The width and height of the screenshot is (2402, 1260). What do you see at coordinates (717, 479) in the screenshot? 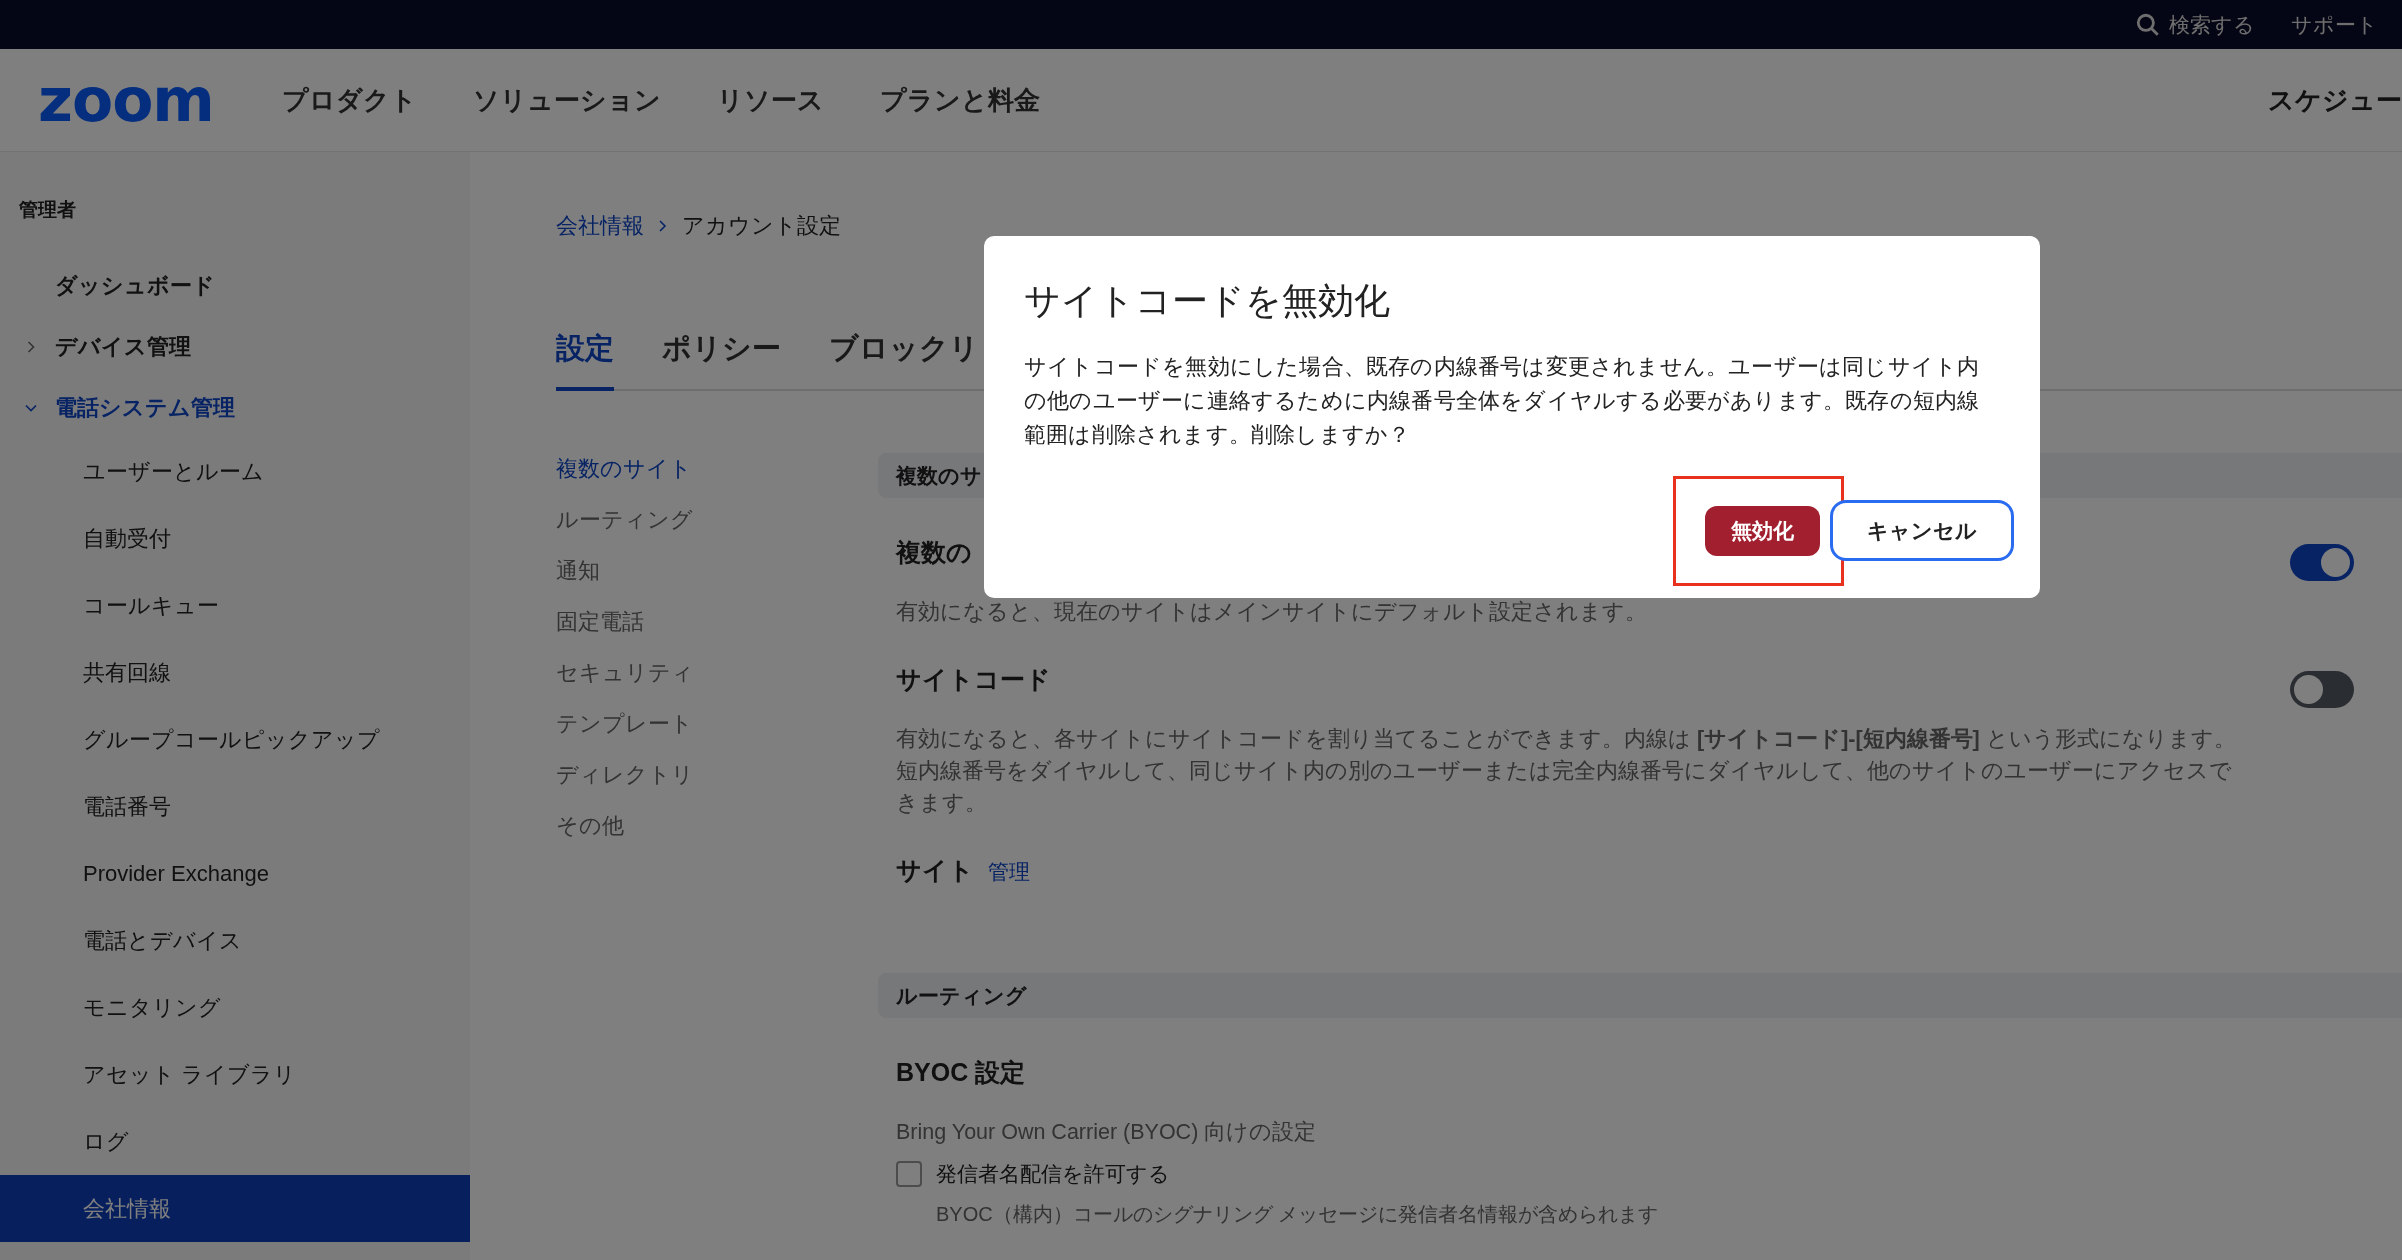
I see `section-link: 複数のサイト` at bounding box center [717, 479].